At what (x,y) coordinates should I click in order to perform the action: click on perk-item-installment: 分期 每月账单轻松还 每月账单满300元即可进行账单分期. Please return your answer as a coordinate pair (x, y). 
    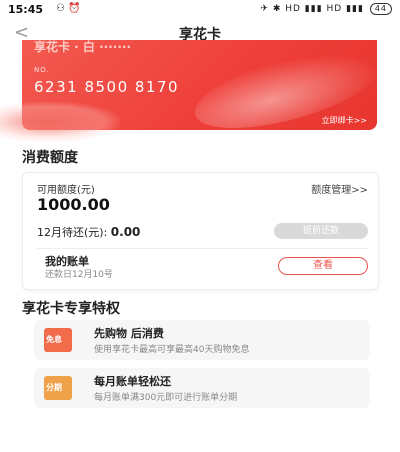
    Looking at the image, I should click on (202, 388).